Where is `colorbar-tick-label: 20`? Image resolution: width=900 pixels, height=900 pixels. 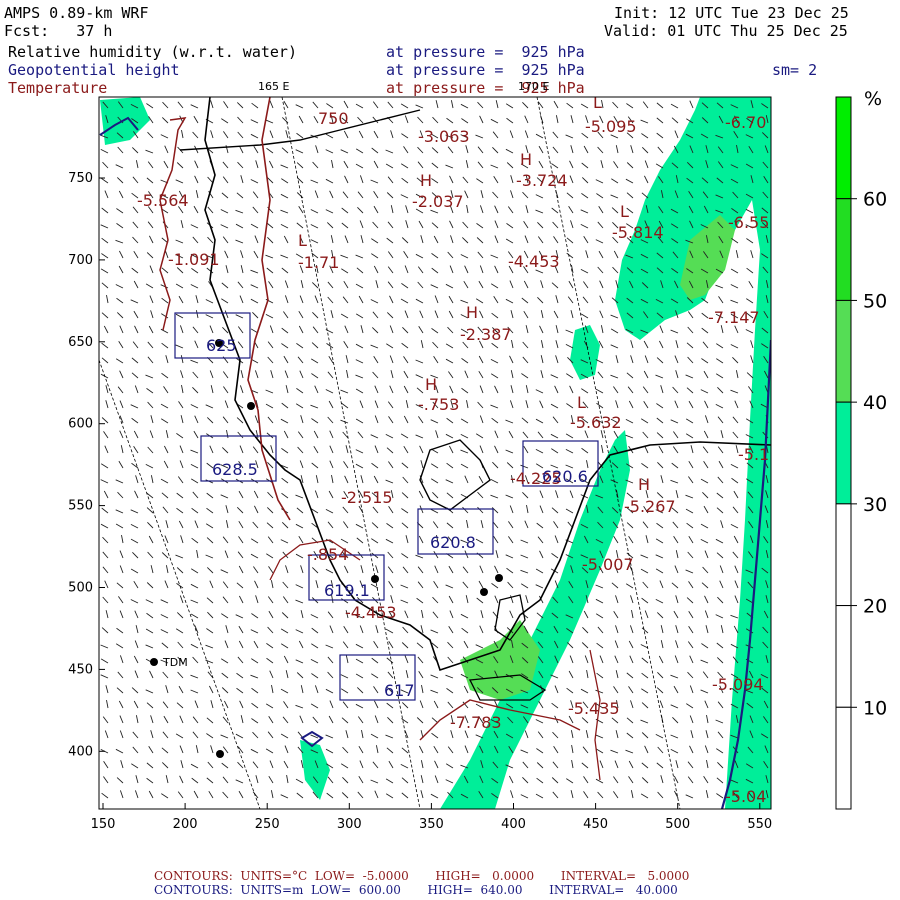 colorbar-tick-label: 20 is located at coordinates (875, 607).